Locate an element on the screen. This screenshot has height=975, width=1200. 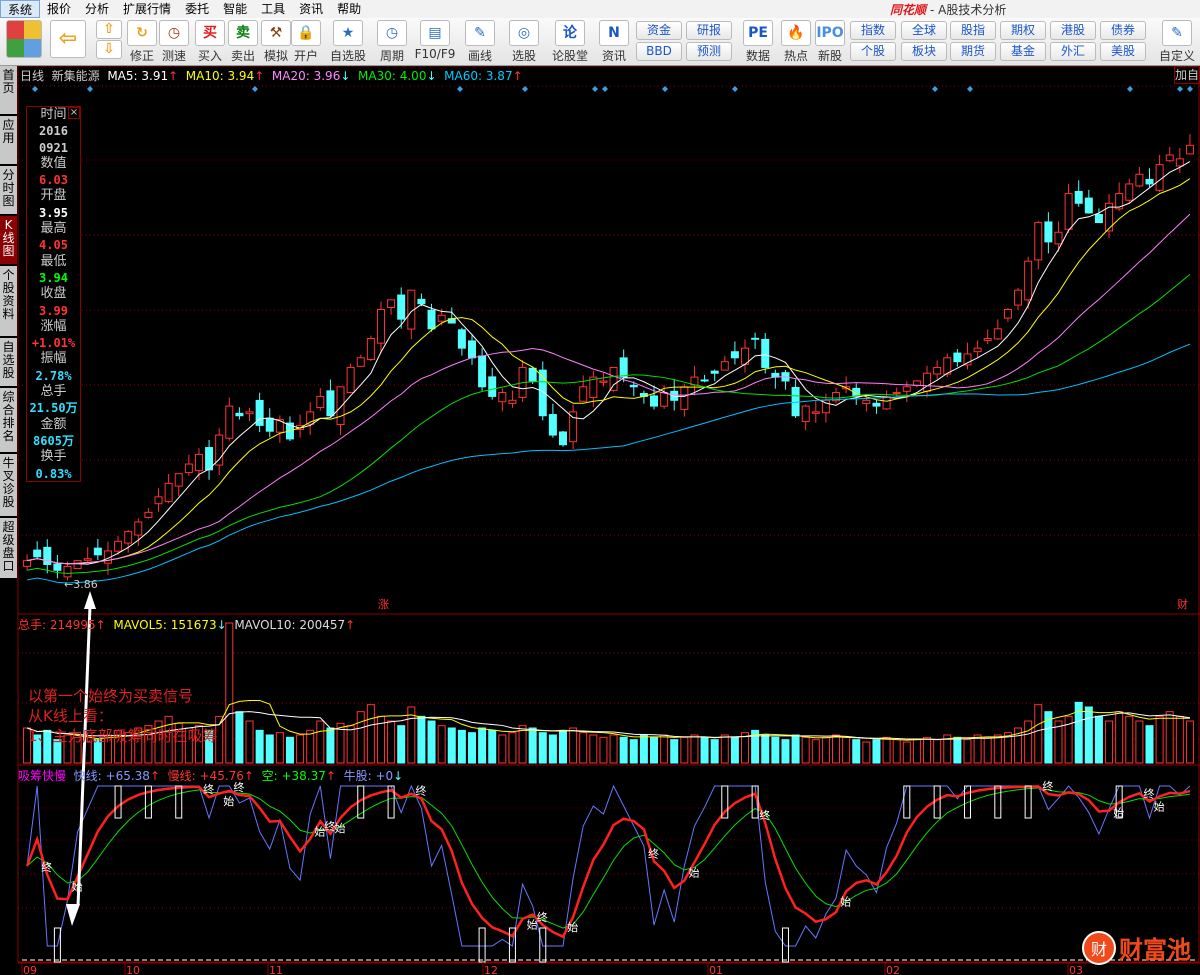
quick-button-1: BBD is located at coordinates (659, 51).